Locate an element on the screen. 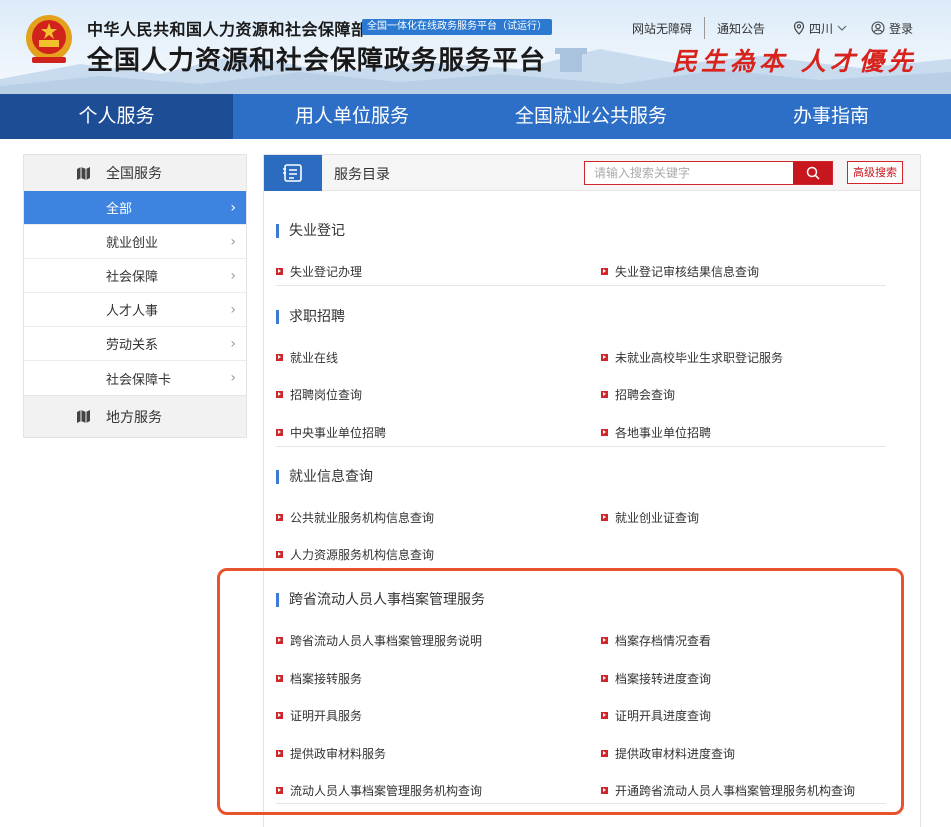 This screenshot has height=827, width=951. service-link: 证明开具进度查询 is located at coordinates (656, 715).